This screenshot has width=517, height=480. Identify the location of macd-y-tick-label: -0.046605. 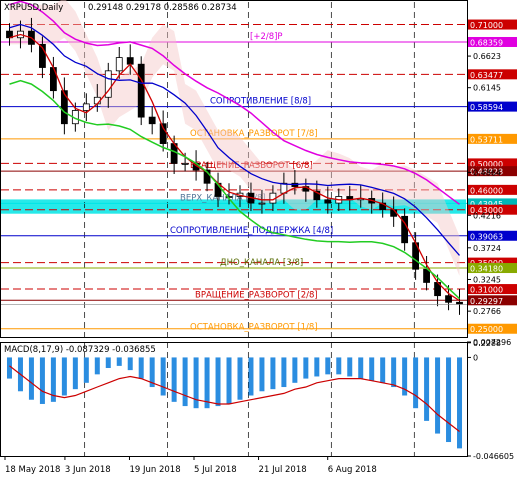
(493, 456).